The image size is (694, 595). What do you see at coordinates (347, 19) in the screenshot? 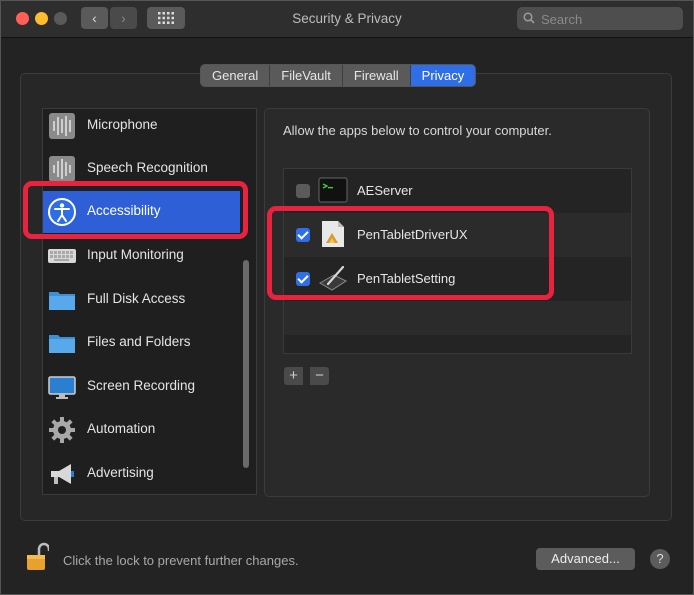
I see `title-bar: ‹ › Security & Privacy` at bounding box center [347, 19].